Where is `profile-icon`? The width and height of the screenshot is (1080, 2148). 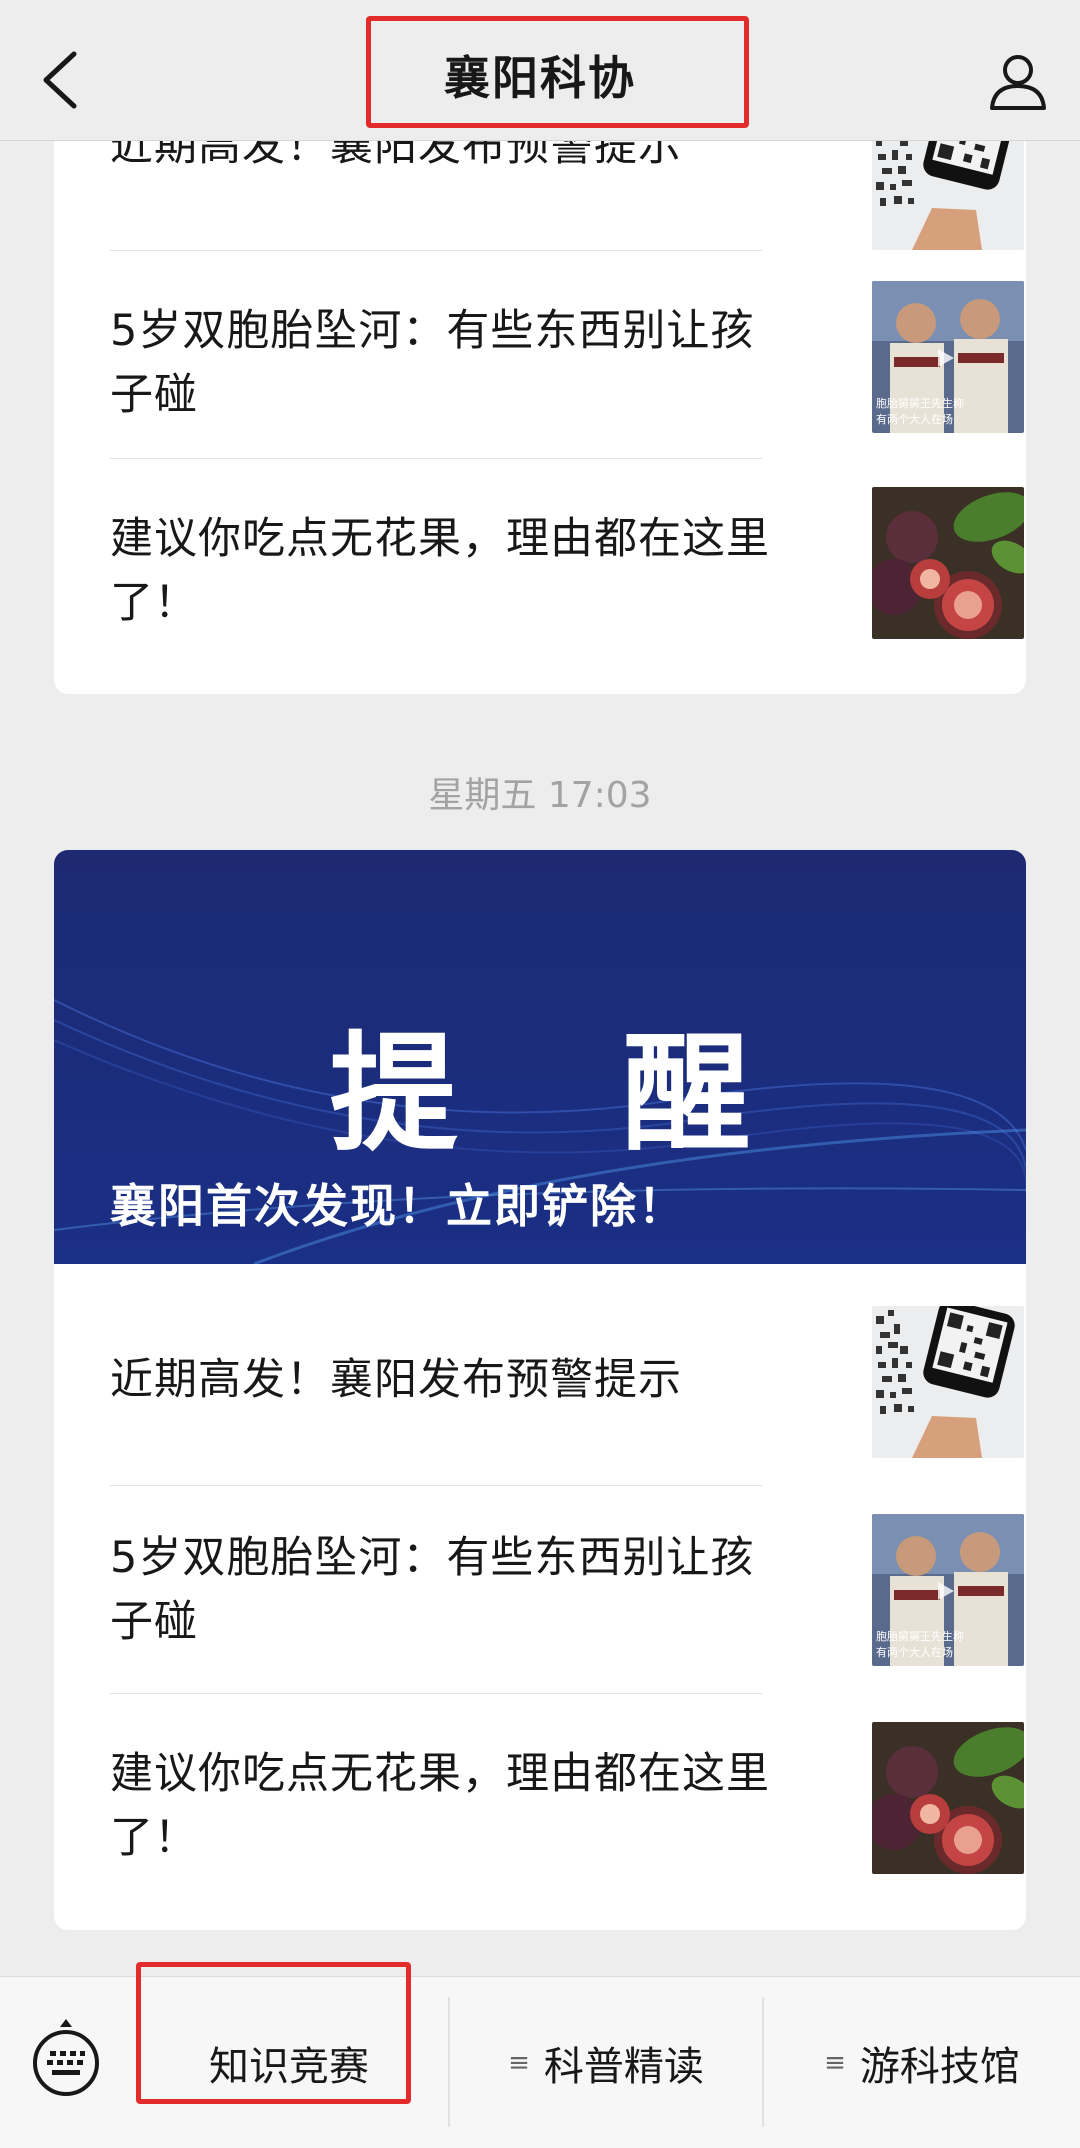
profile-icon is located at coordinates (1018, 82).